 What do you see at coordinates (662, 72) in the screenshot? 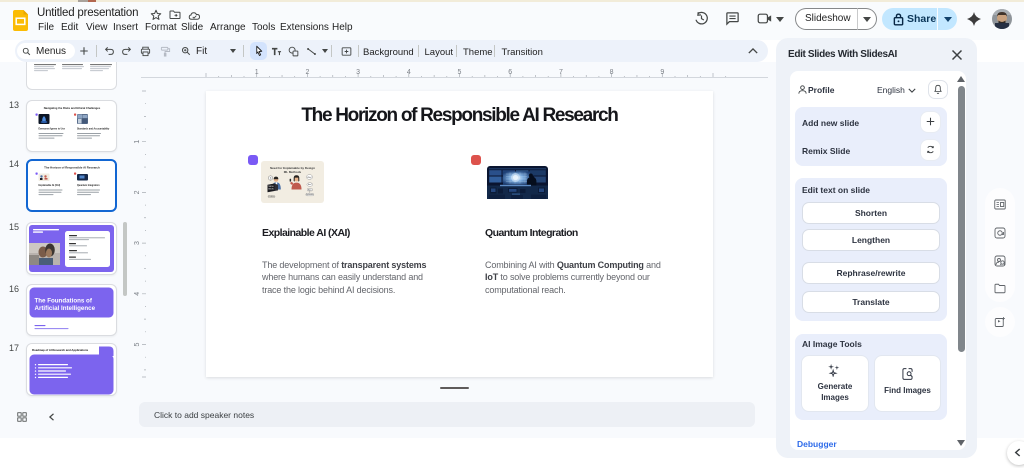
I see `svg-text: 9` at bounding box center [662, 72].